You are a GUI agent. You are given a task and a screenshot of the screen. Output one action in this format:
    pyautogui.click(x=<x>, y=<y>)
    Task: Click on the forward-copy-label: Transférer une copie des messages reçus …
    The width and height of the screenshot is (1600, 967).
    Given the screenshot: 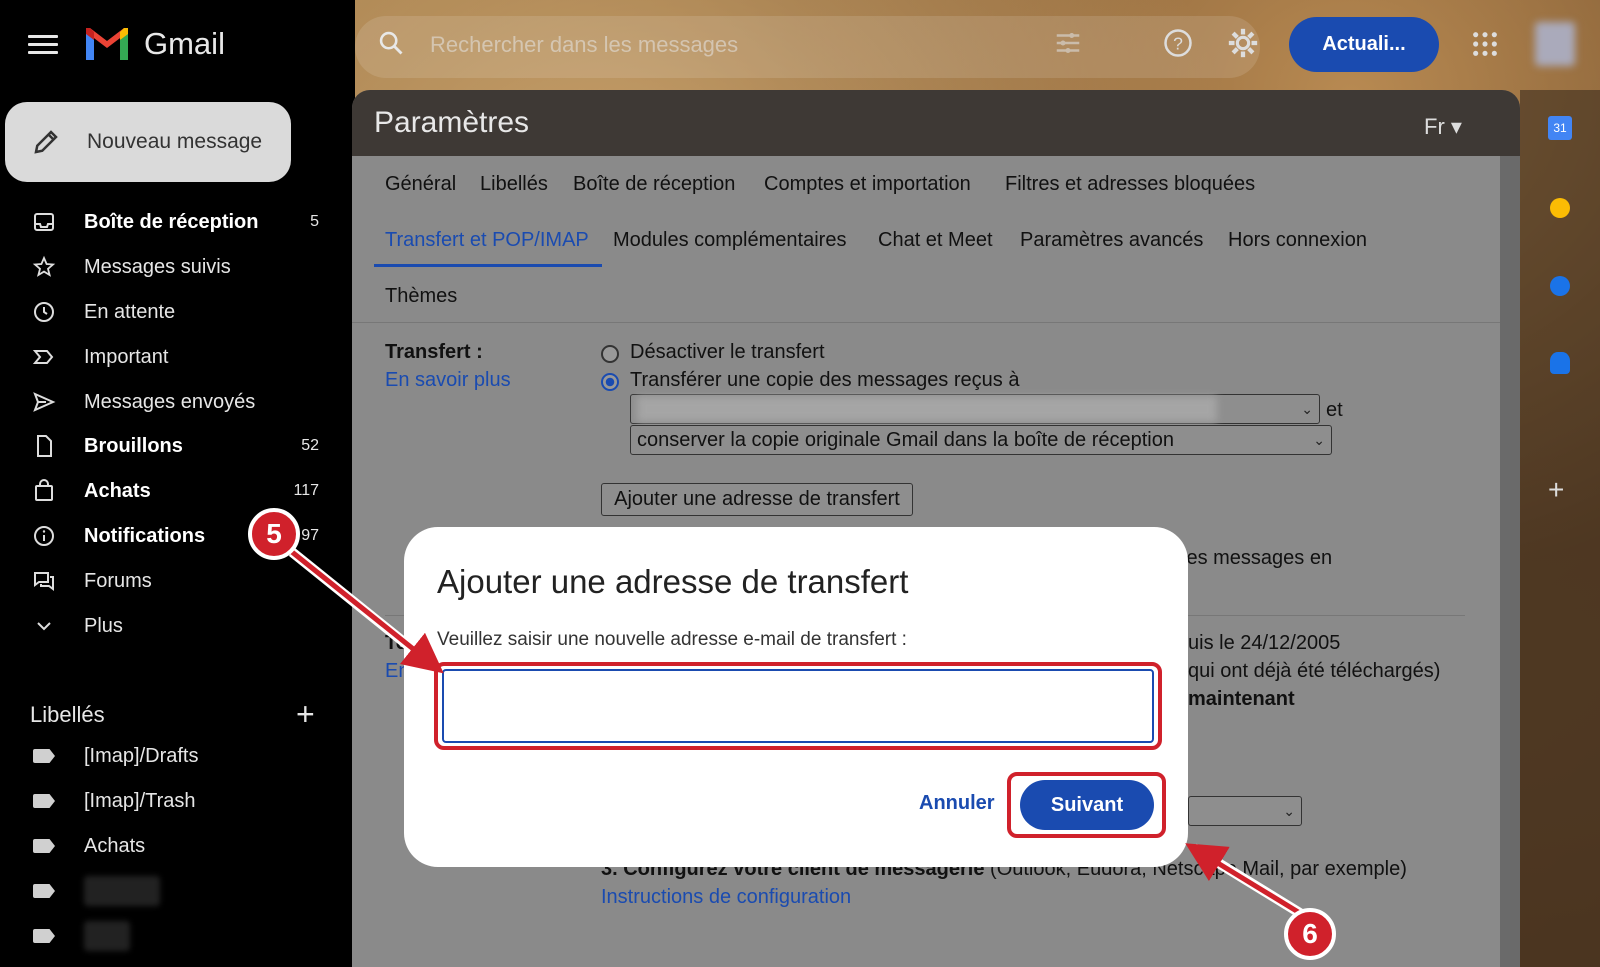 What is the action you would take?
    pyautogui.click(x=825, y=380)
    